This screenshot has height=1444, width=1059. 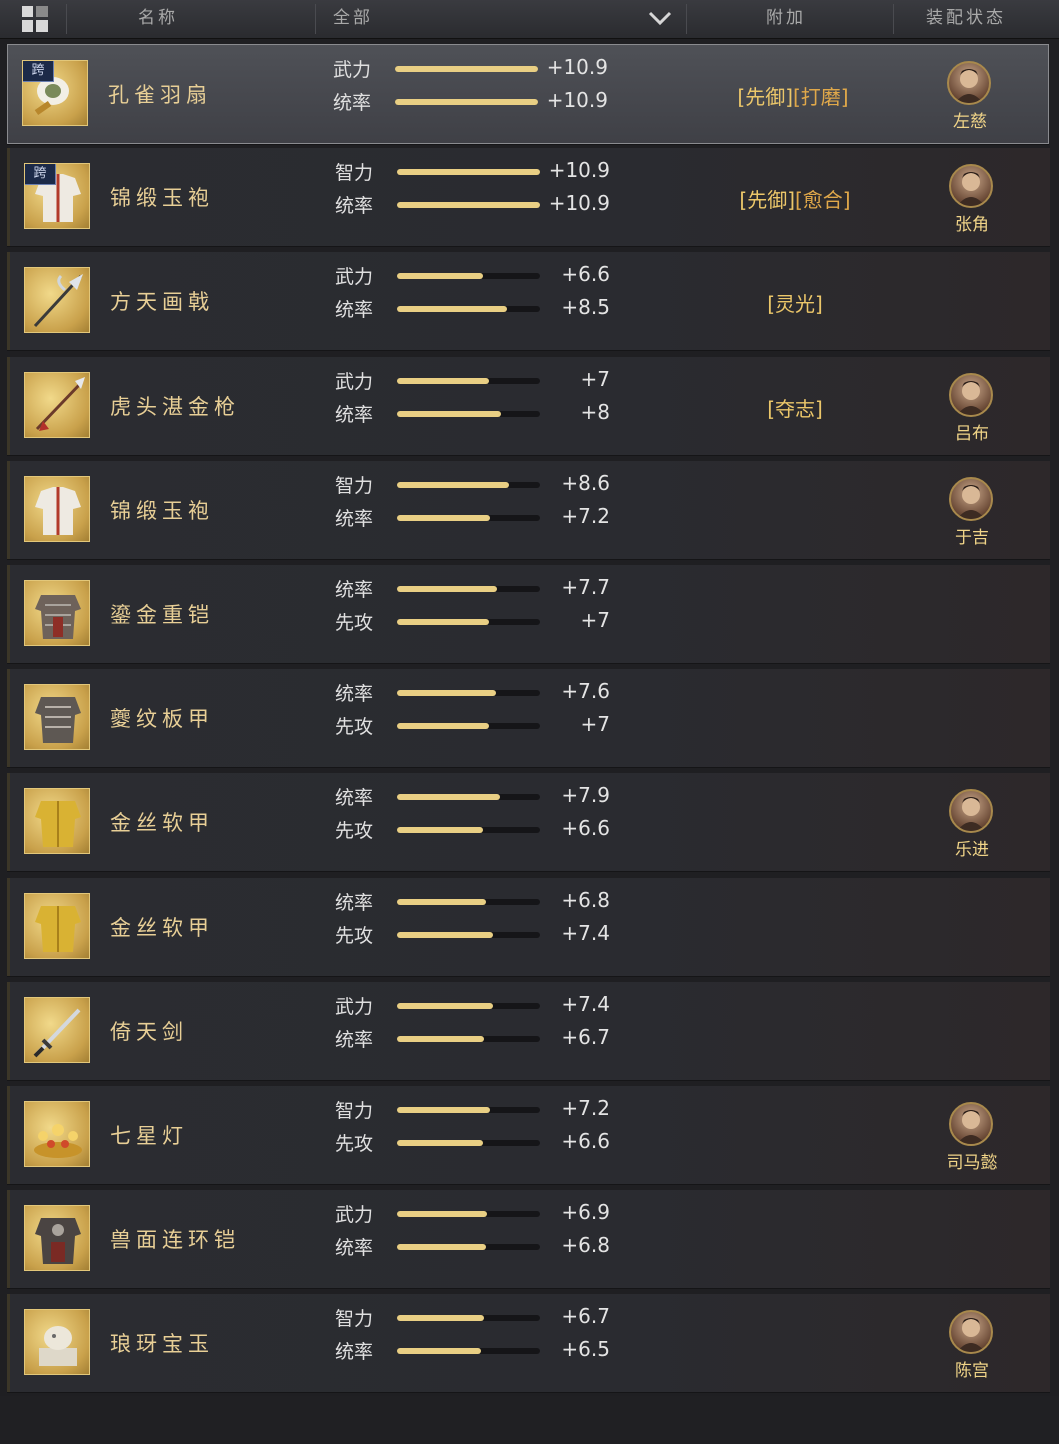 What do you see at coordinates (158, 19) in the screenshot?
I see `name-column-header: 名称` at bounding box center [158, 19].